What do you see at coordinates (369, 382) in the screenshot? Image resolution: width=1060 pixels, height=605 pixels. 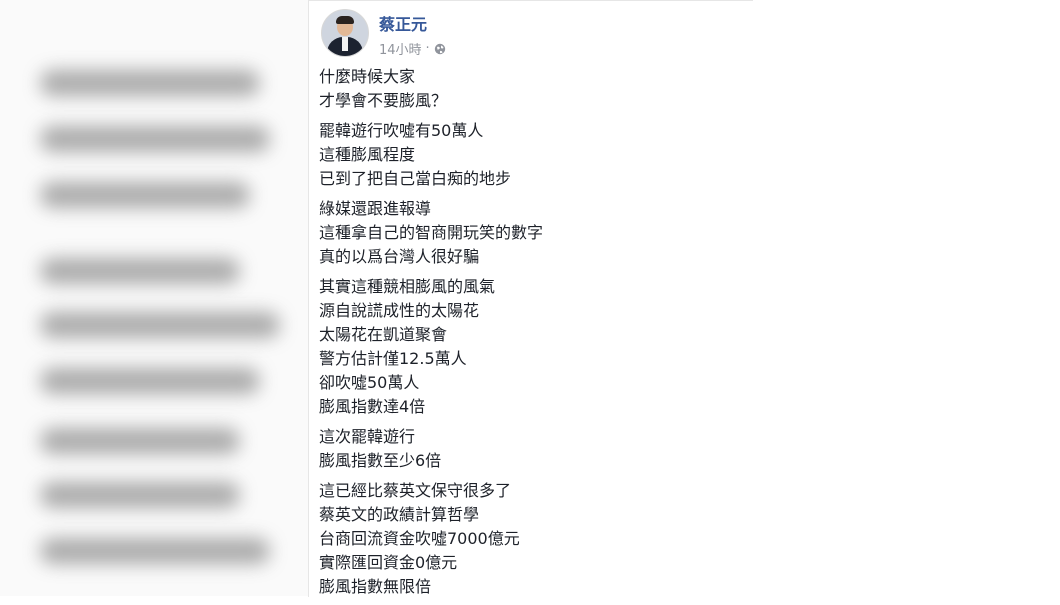 I see `post-text-line: 卻吹噓50萬人` at bounding box center [369, 382].